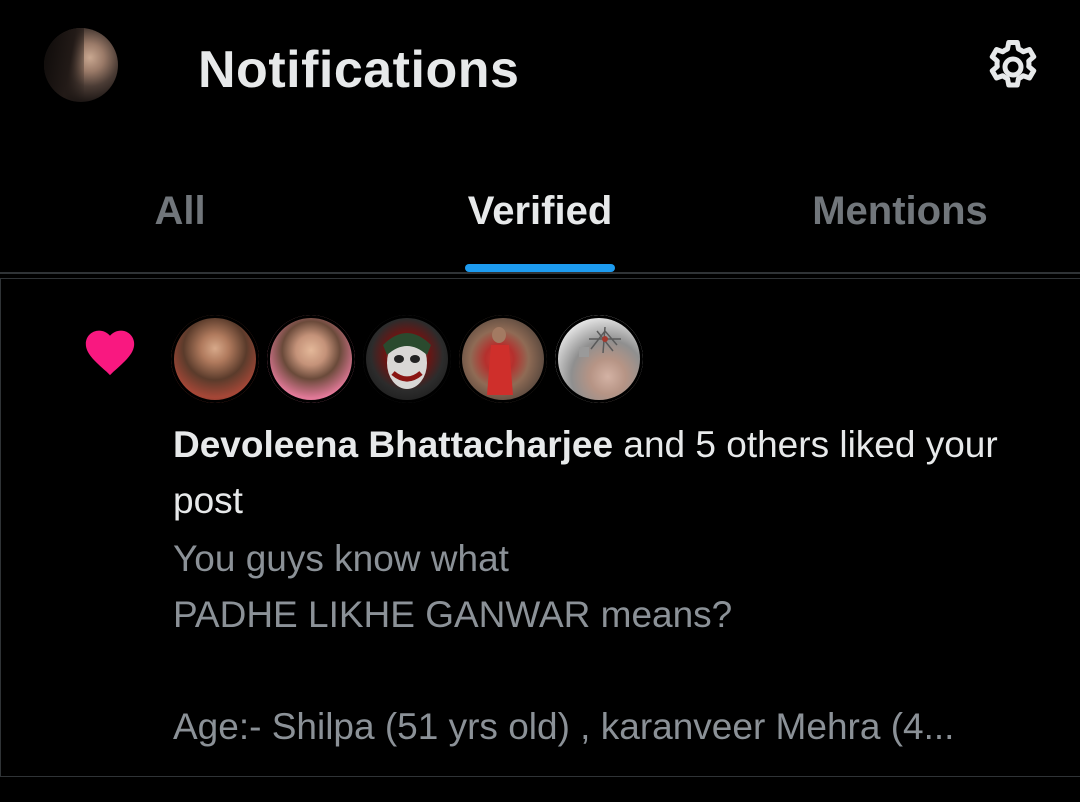 This screenshot has height=802, width=1080. I want to click on heart-icon, so click(110, 353).